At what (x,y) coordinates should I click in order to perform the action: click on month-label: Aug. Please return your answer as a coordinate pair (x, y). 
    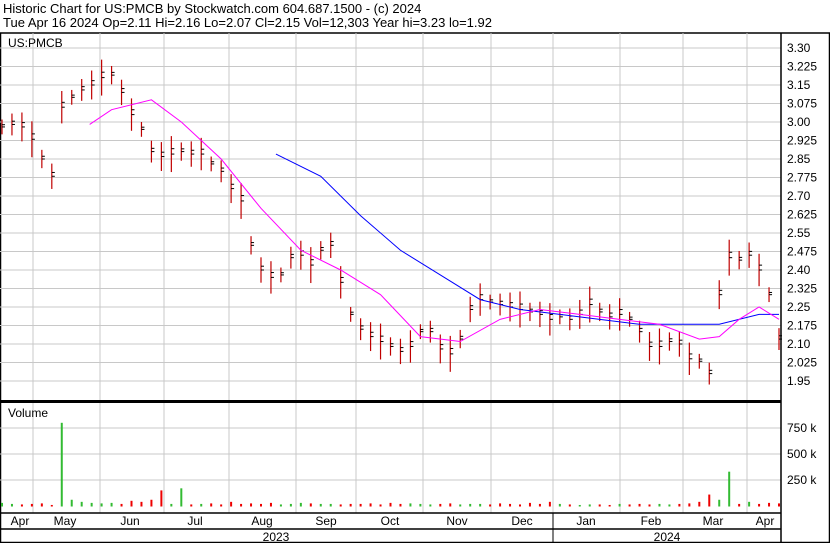
    Looking at the image, I should click on (261, 521).